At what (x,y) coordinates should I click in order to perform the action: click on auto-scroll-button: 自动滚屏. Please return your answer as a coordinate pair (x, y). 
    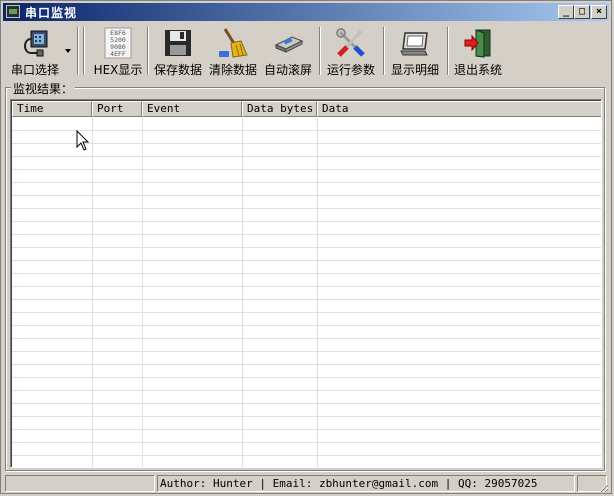
    Looking at the image, I should click on (288, 51).